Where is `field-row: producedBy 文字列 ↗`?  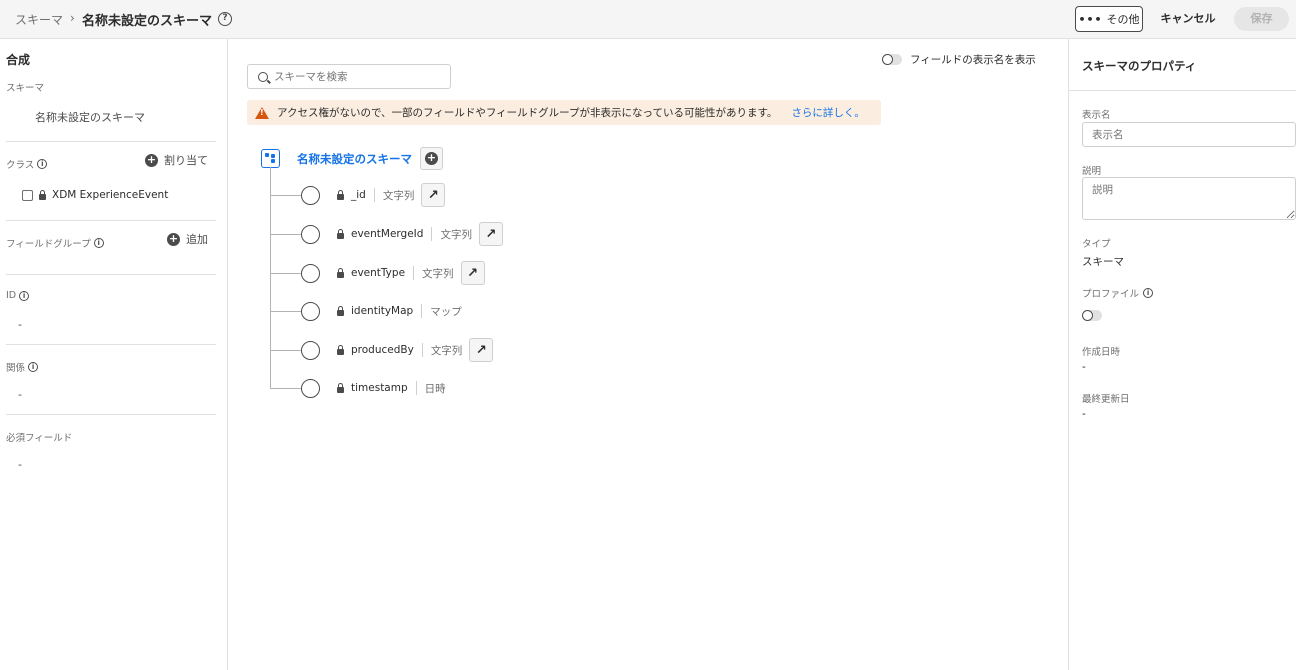
field-row: producedBy 文字列 ↗ is located at coordinates (382, 350).